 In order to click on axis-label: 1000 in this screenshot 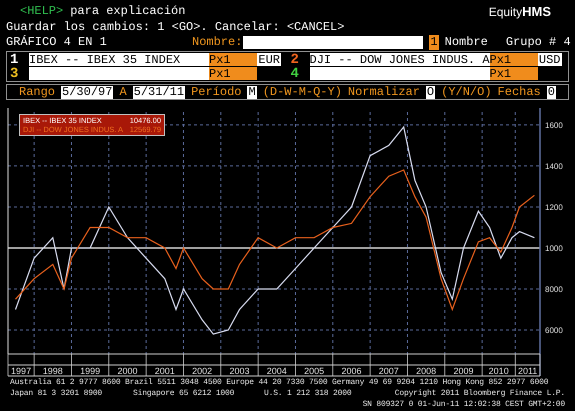, I will do `click(554, 248)`.